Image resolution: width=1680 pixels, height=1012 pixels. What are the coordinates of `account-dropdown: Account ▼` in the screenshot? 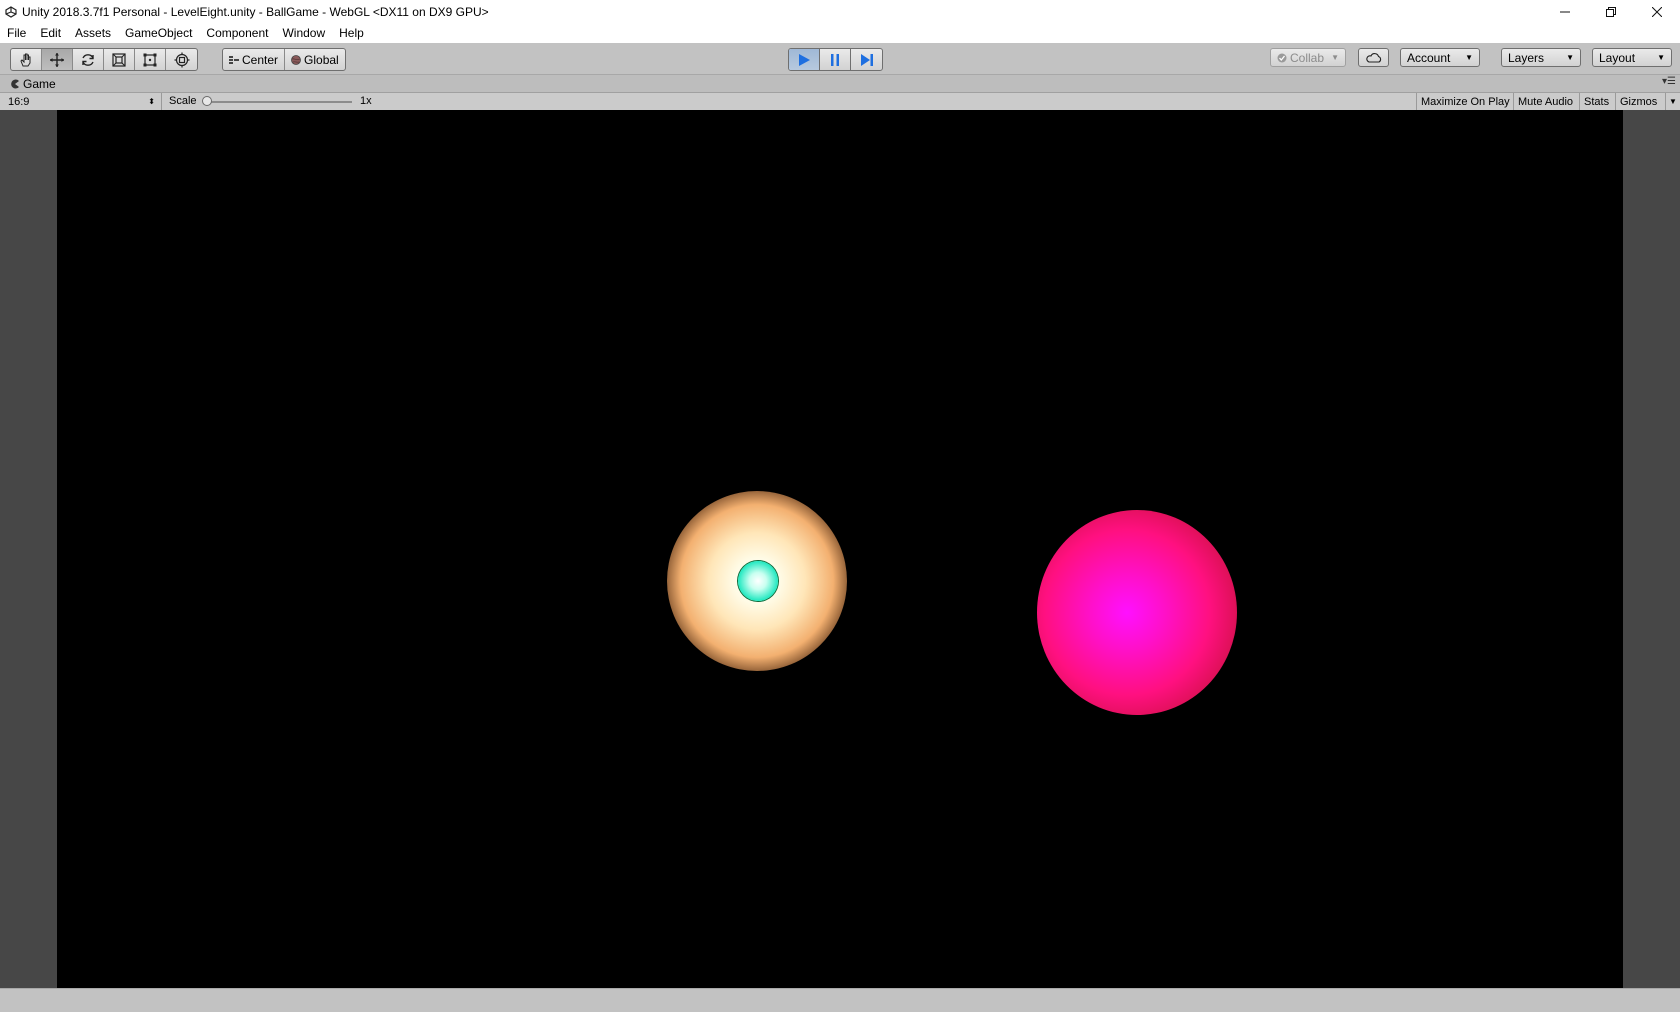 It's located at (1440, 57).